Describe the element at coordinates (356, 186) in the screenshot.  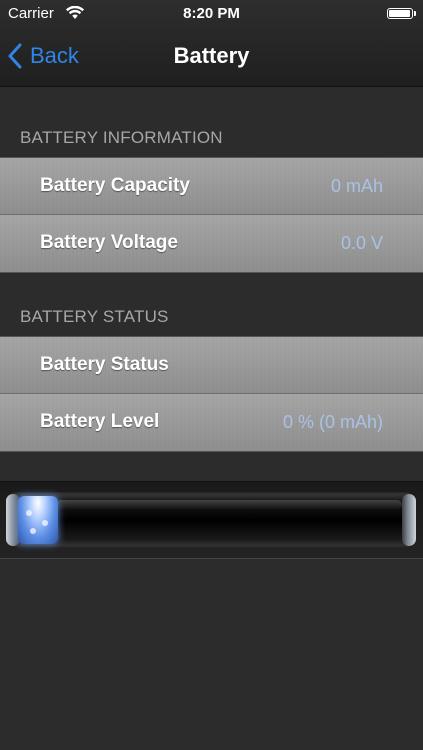
I see `row-value: 0 mAh` at that location.